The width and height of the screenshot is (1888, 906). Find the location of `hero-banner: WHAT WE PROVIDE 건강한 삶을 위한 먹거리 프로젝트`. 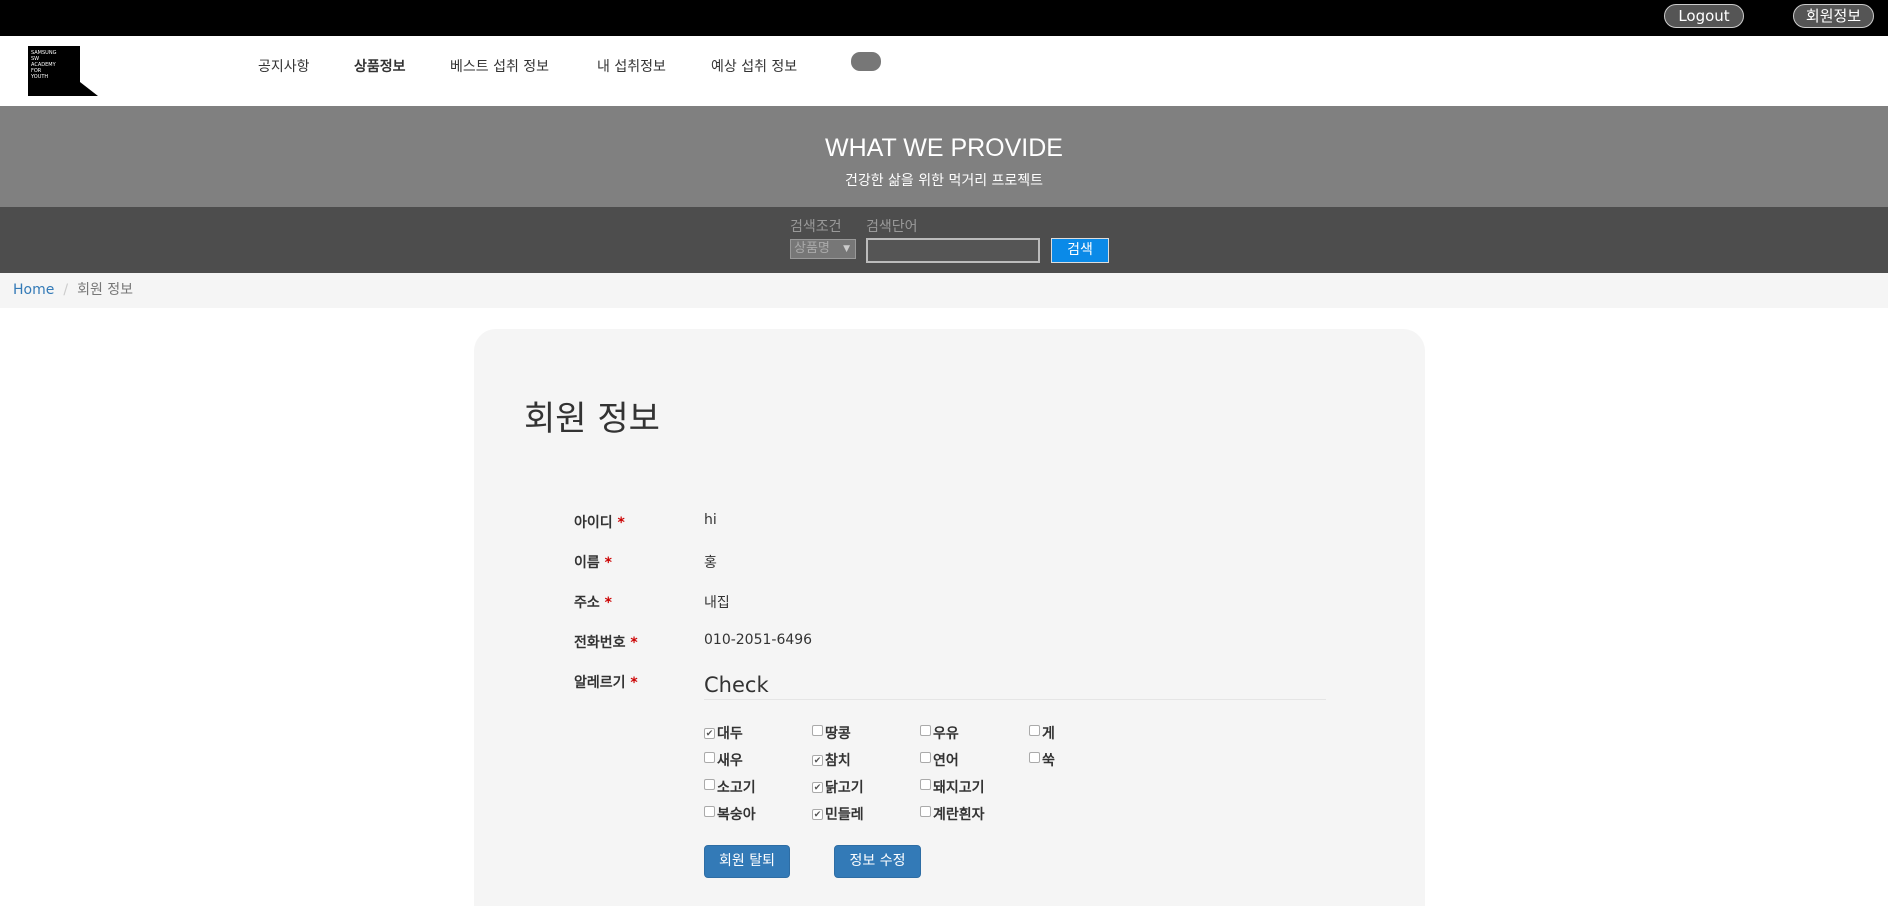

hero-banner: WHAT WE PROVIDE 건강한 삶을 위한 먹거리 프로젝트 is located at coordinates (944, 156).